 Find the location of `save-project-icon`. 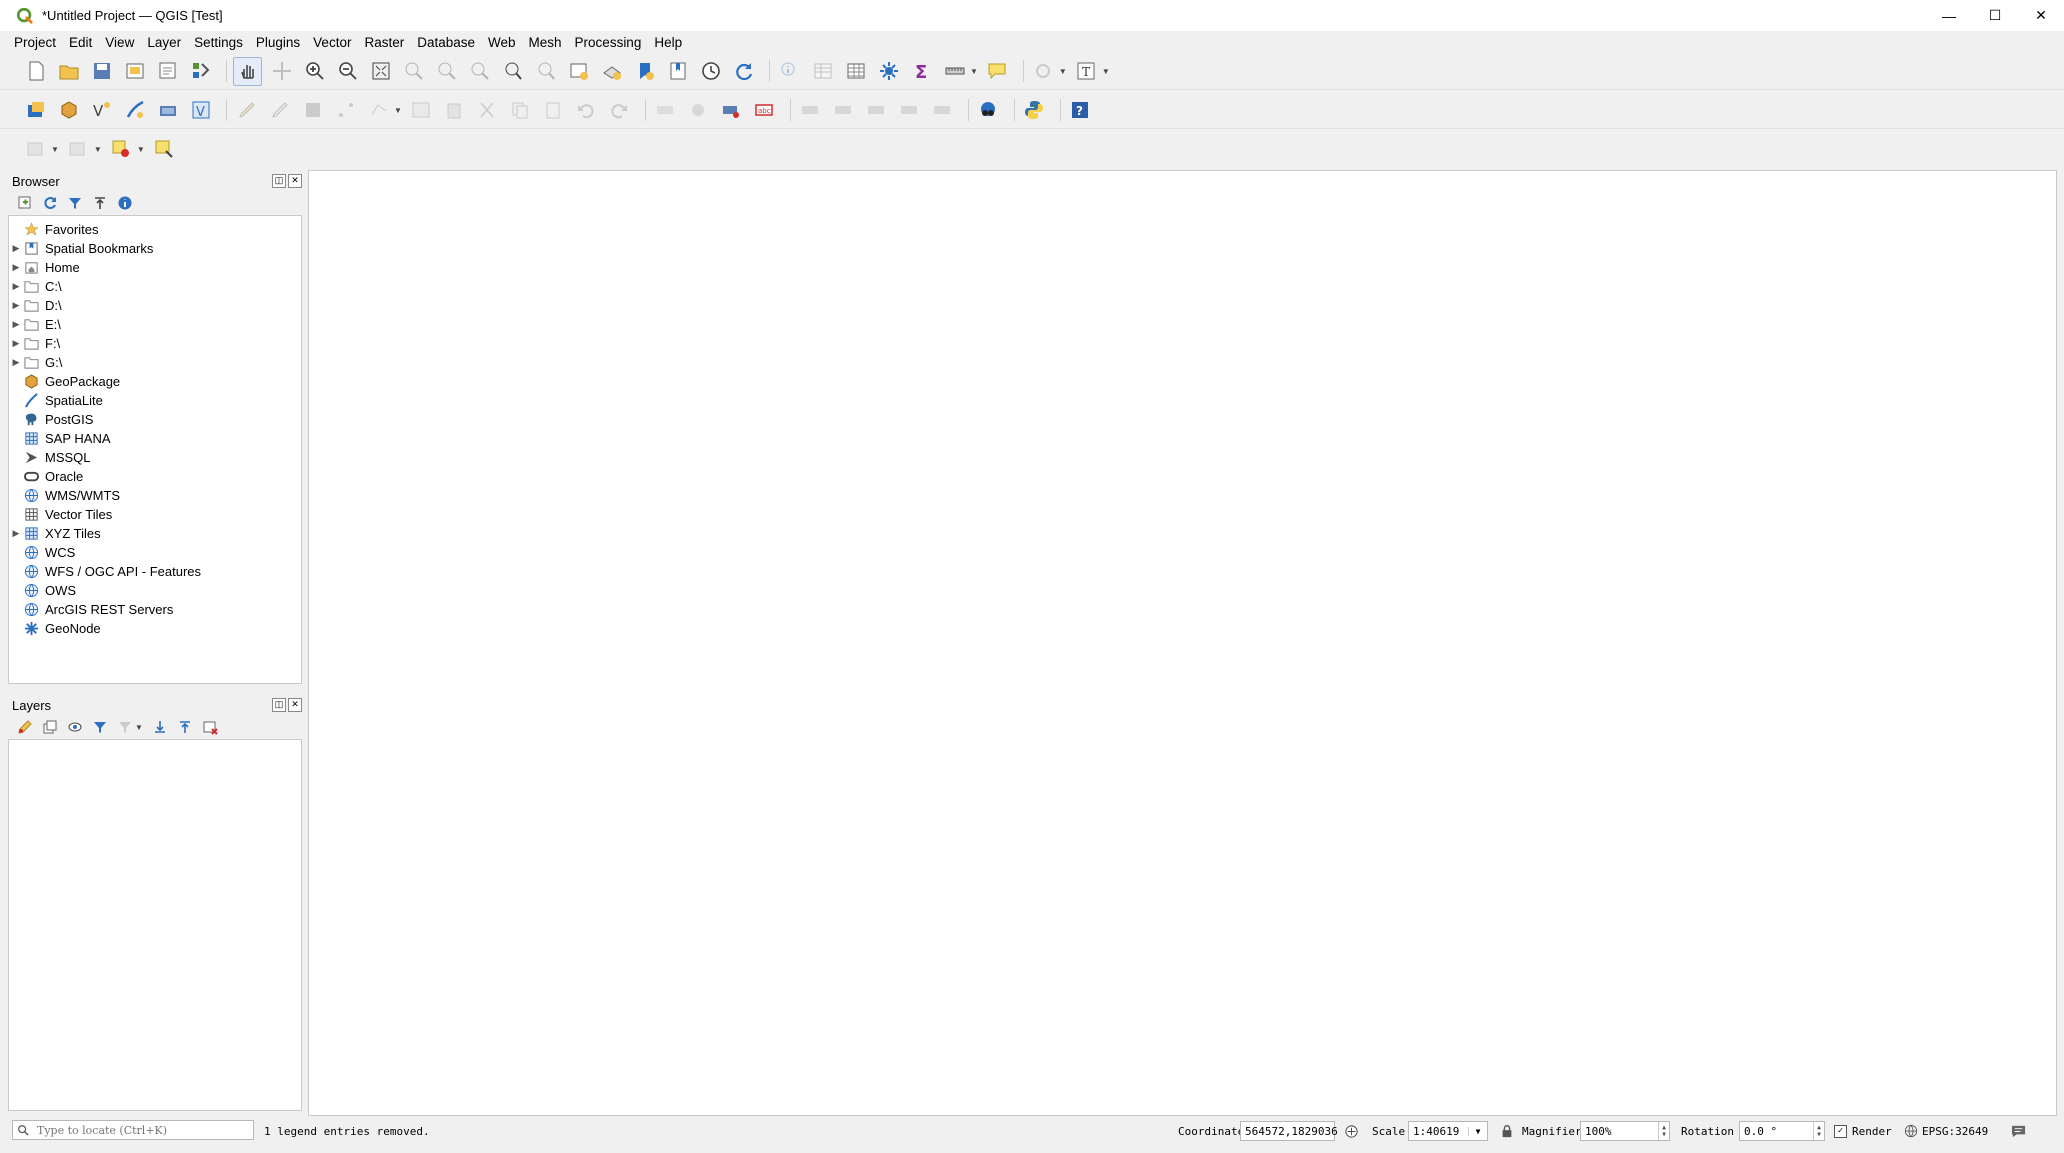

save-project-icon is located at coordinates (101, 71).